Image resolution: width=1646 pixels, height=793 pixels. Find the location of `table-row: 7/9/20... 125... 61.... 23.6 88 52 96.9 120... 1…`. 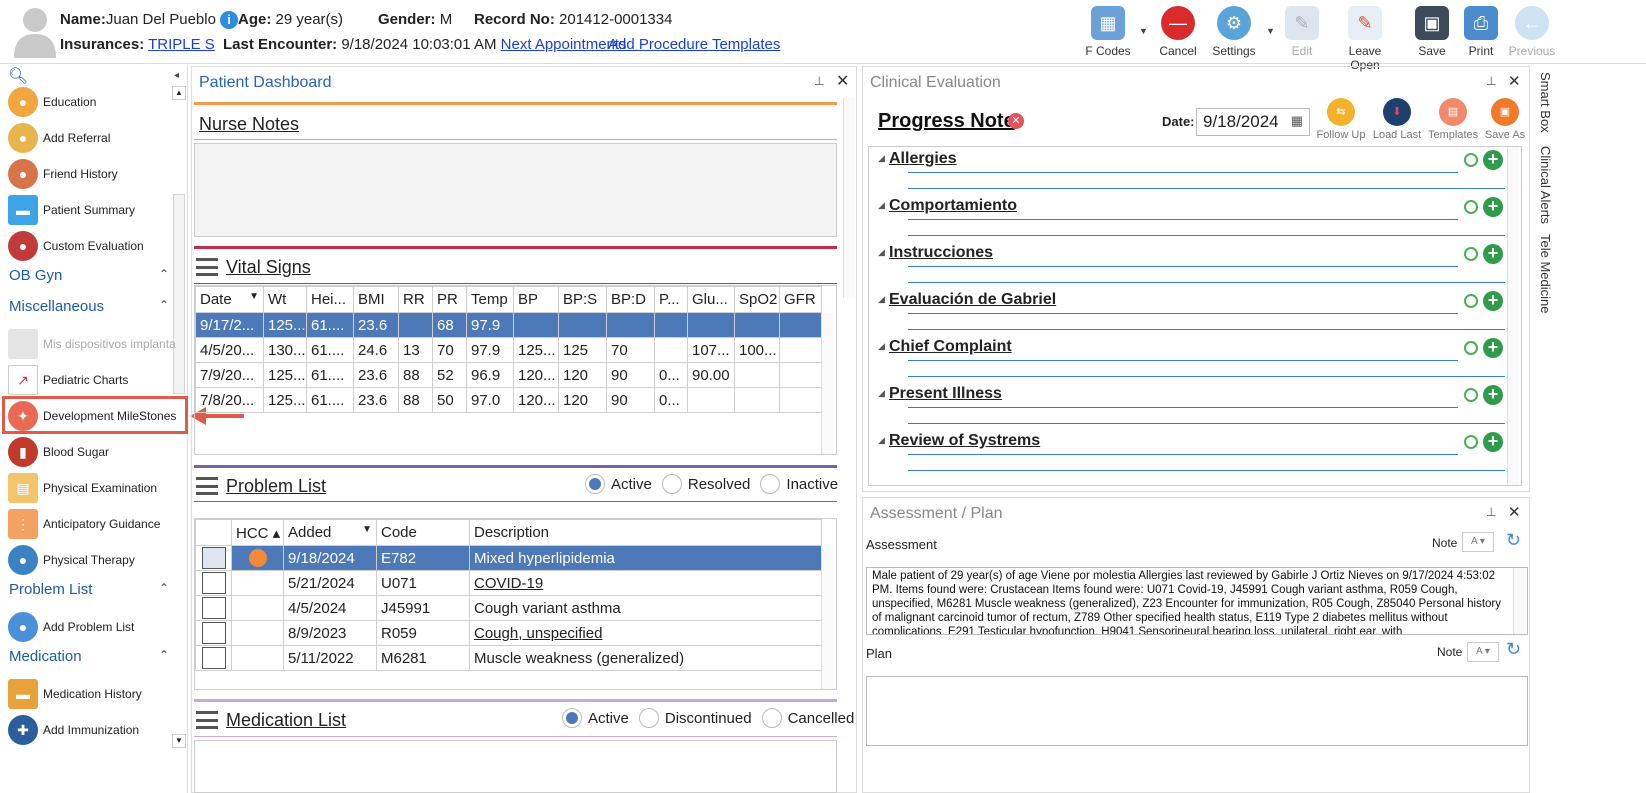

table-row: 7/9/20... 125... 61.... 23.6 88 52 96.9 120... 1… is located at coordinates (508, 375).